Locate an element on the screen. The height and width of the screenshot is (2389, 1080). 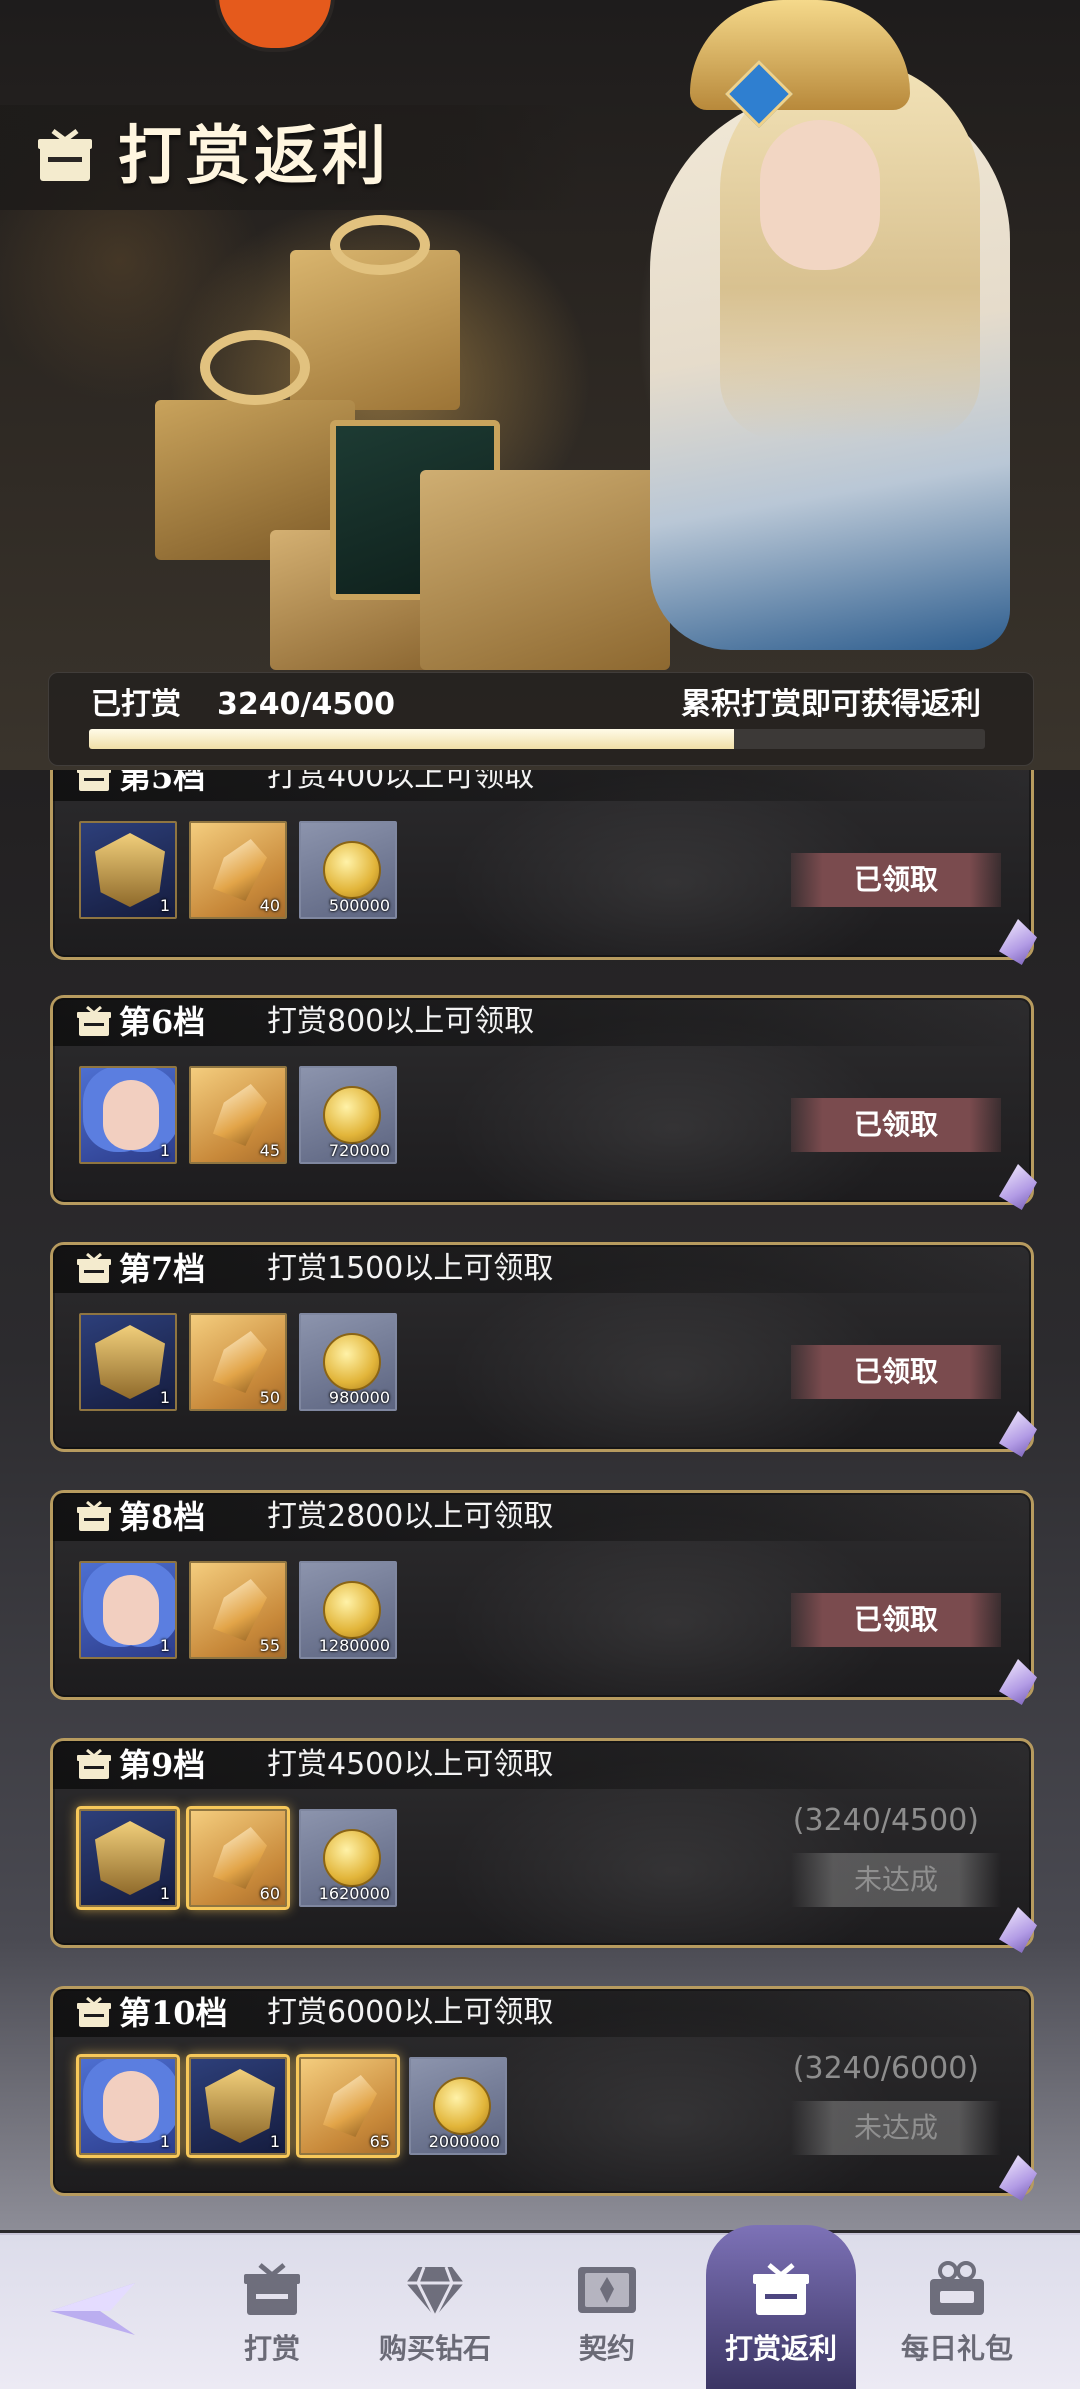
page-title: 打赏返利 is located at coordinates (254, 157).